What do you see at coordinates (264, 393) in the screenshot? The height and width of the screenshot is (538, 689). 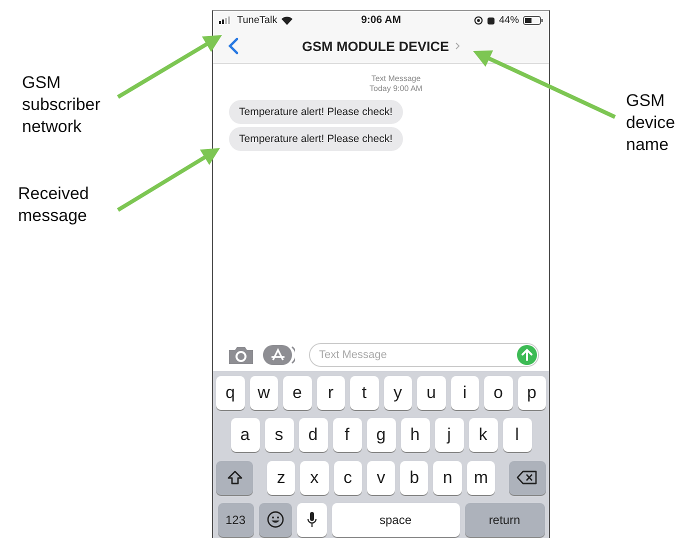 I see `letter-key: w` at bounding box center [264, 393].